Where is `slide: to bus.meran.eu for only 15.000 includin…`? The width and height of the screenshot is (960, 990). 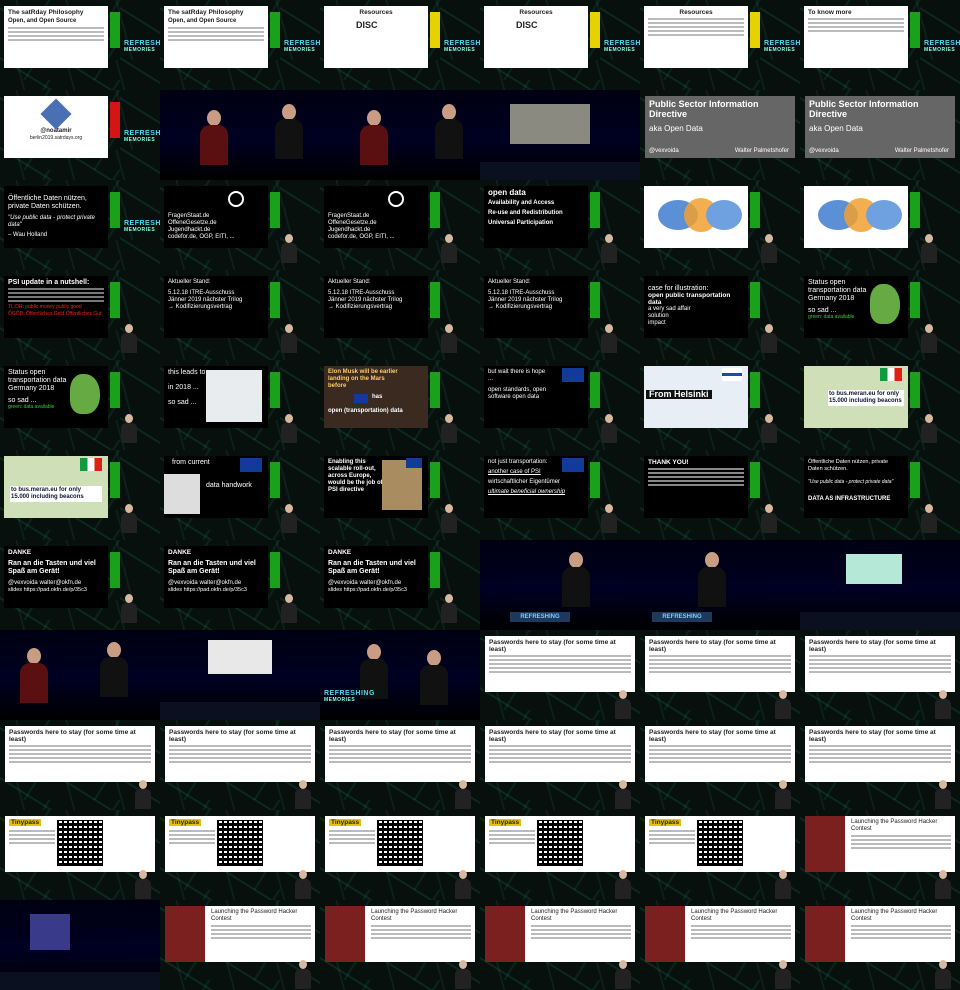 slide: to bus.meran.eu for only 15.000 includin… is located at coordinates (56, 487).